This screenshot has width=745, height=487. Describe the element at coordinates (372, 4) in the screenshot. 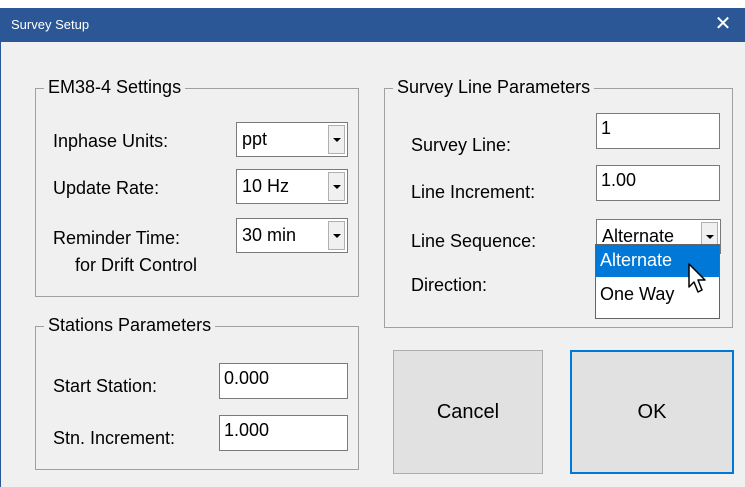

I see `top-strip` at that location.